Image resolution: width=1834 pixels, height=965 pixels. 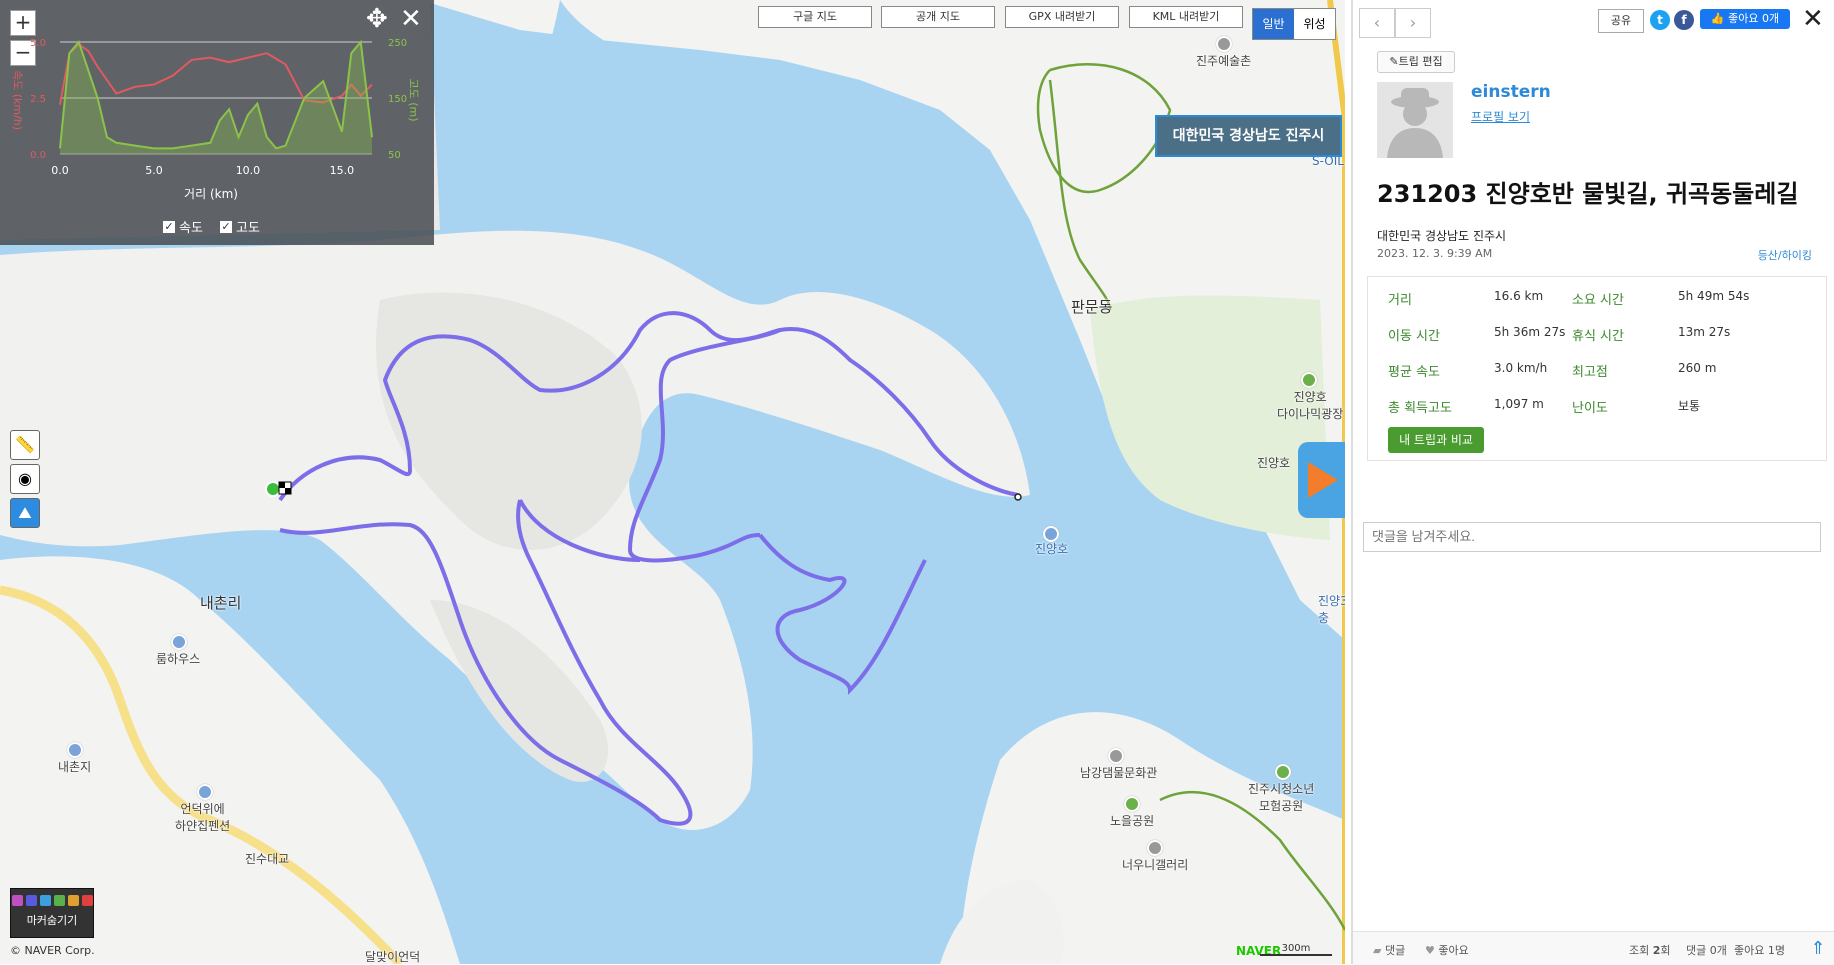 I want to click on trip-location: 대한민국 경상남도 진주시, so click(x=1442, y=236).